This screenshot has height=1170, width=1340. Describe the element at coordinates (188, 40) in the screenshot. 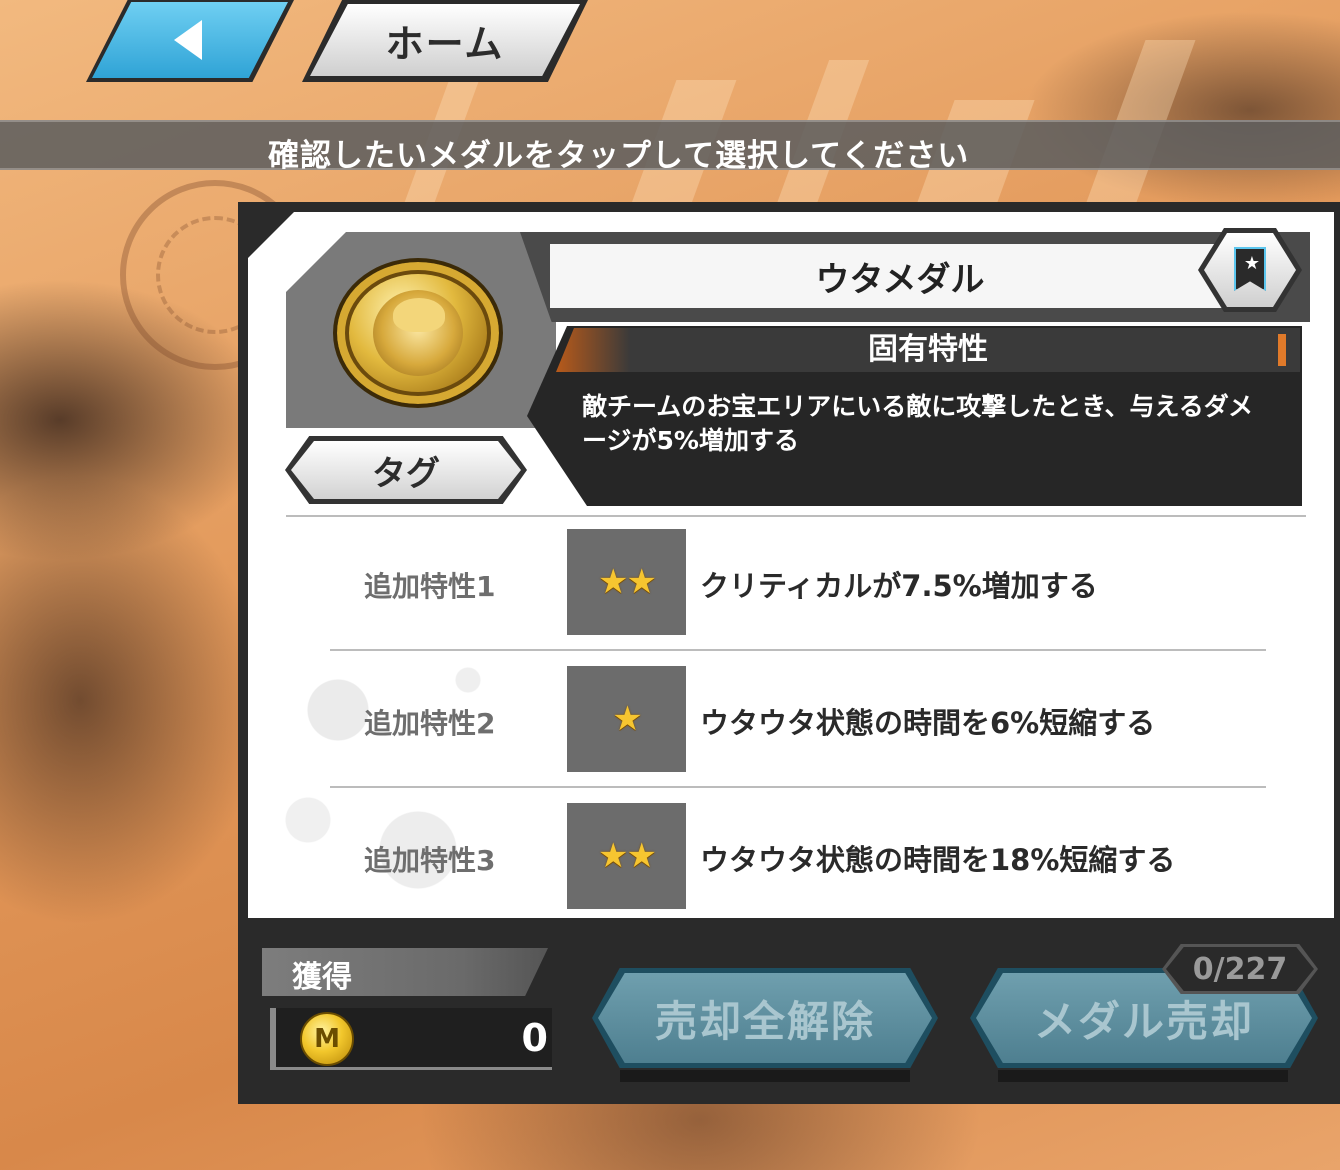

I see `back-arrow-icon` at that location.